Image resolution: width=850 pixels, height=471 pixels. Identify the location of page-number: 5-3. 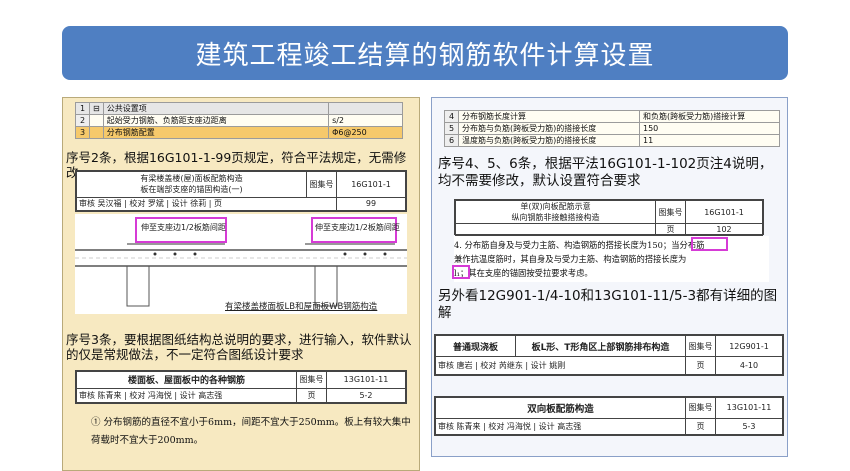
(749, 426).